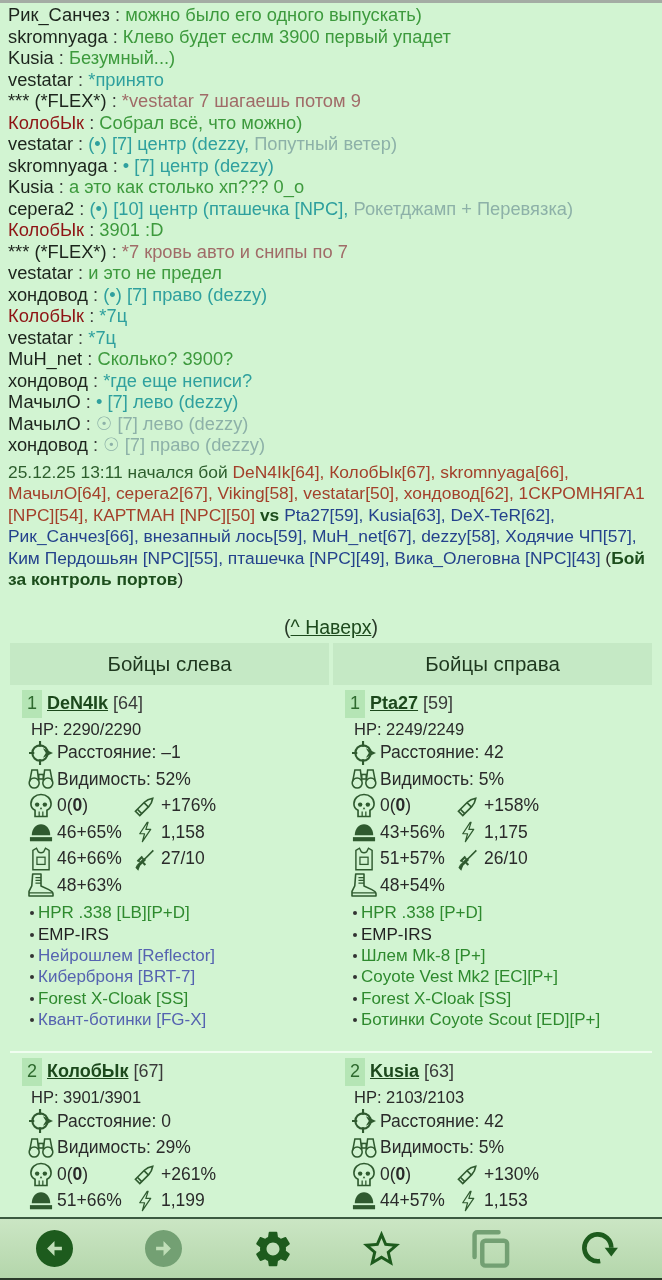 The width and height of the screenshot is (662, 1280). Describe the element at coordinates (90, 1201) in the screenshot. I see `stat-value: 51+66%` at that location.